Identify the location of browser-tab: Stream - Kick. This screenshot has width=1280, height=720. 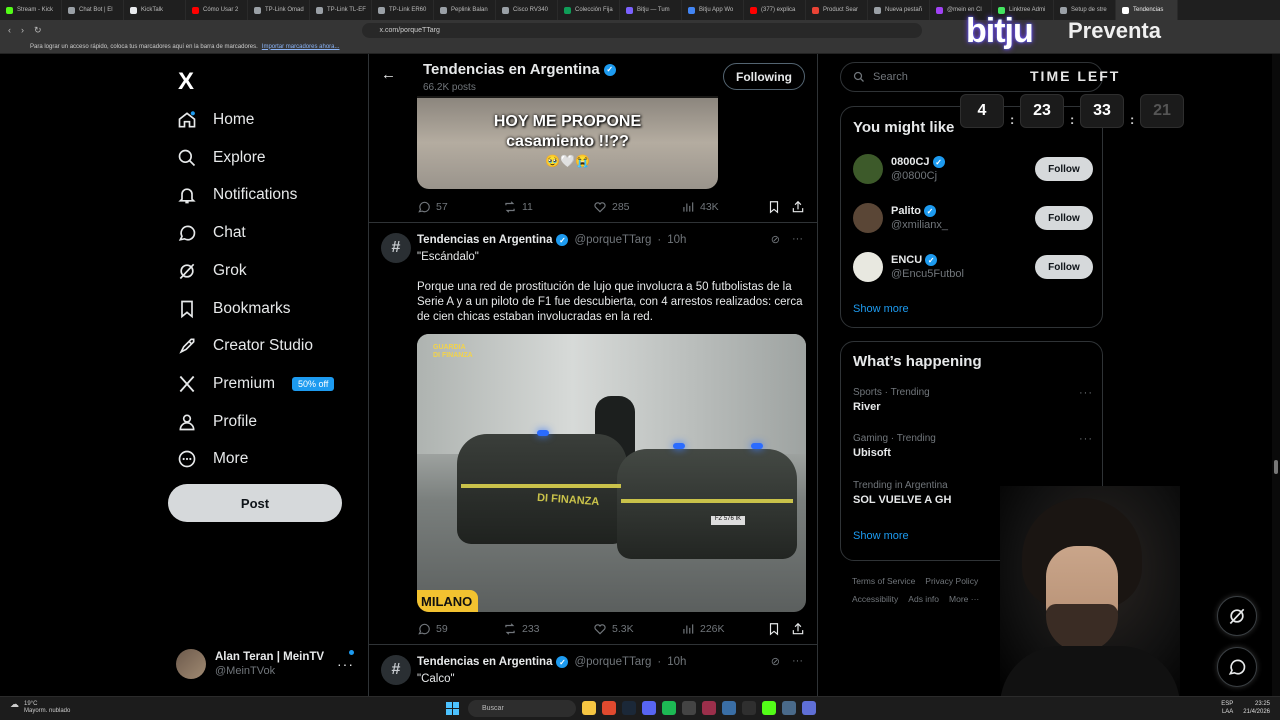
(31, 10).